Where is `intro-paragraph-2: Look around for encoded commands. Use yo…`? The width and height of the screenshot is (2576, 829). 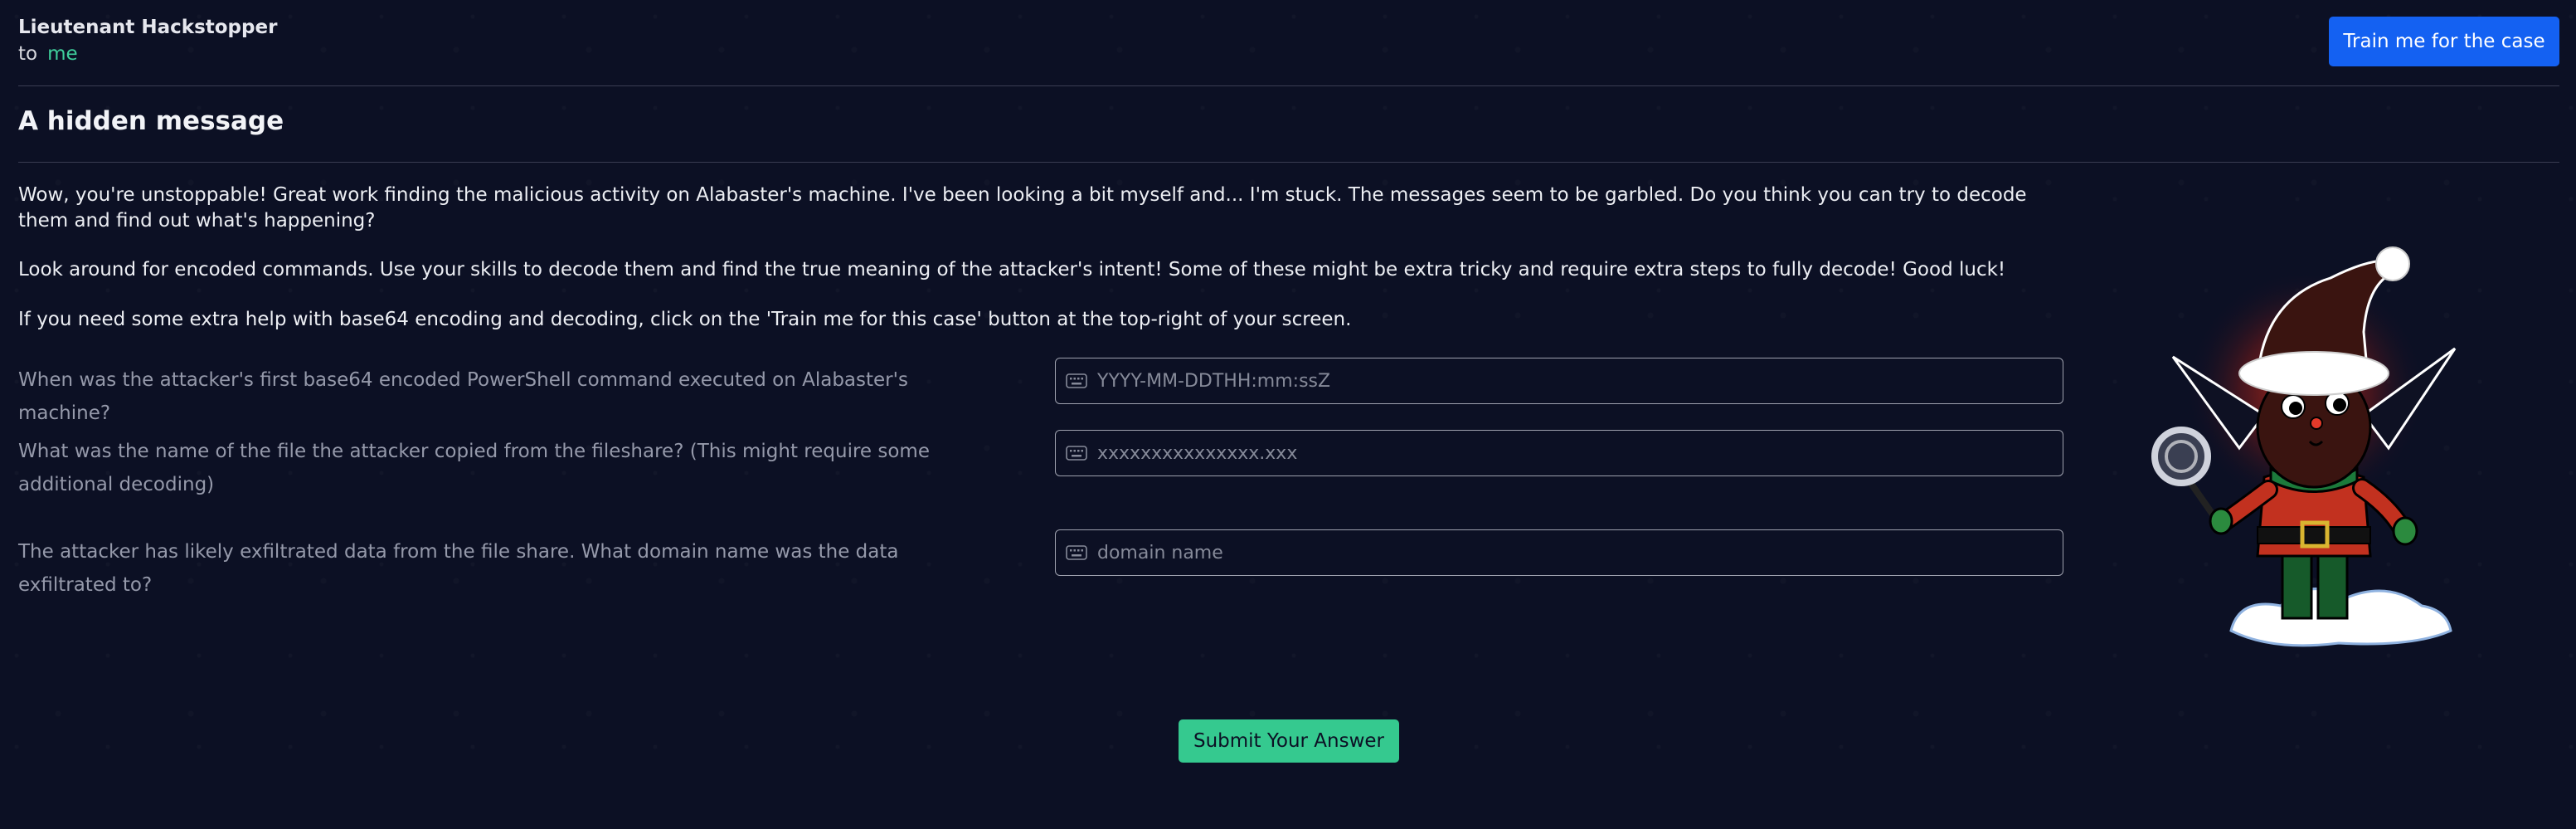
intro-paragraph-2: Look around for encoded commands. Use yo… is located at coordinates (1012, 269).